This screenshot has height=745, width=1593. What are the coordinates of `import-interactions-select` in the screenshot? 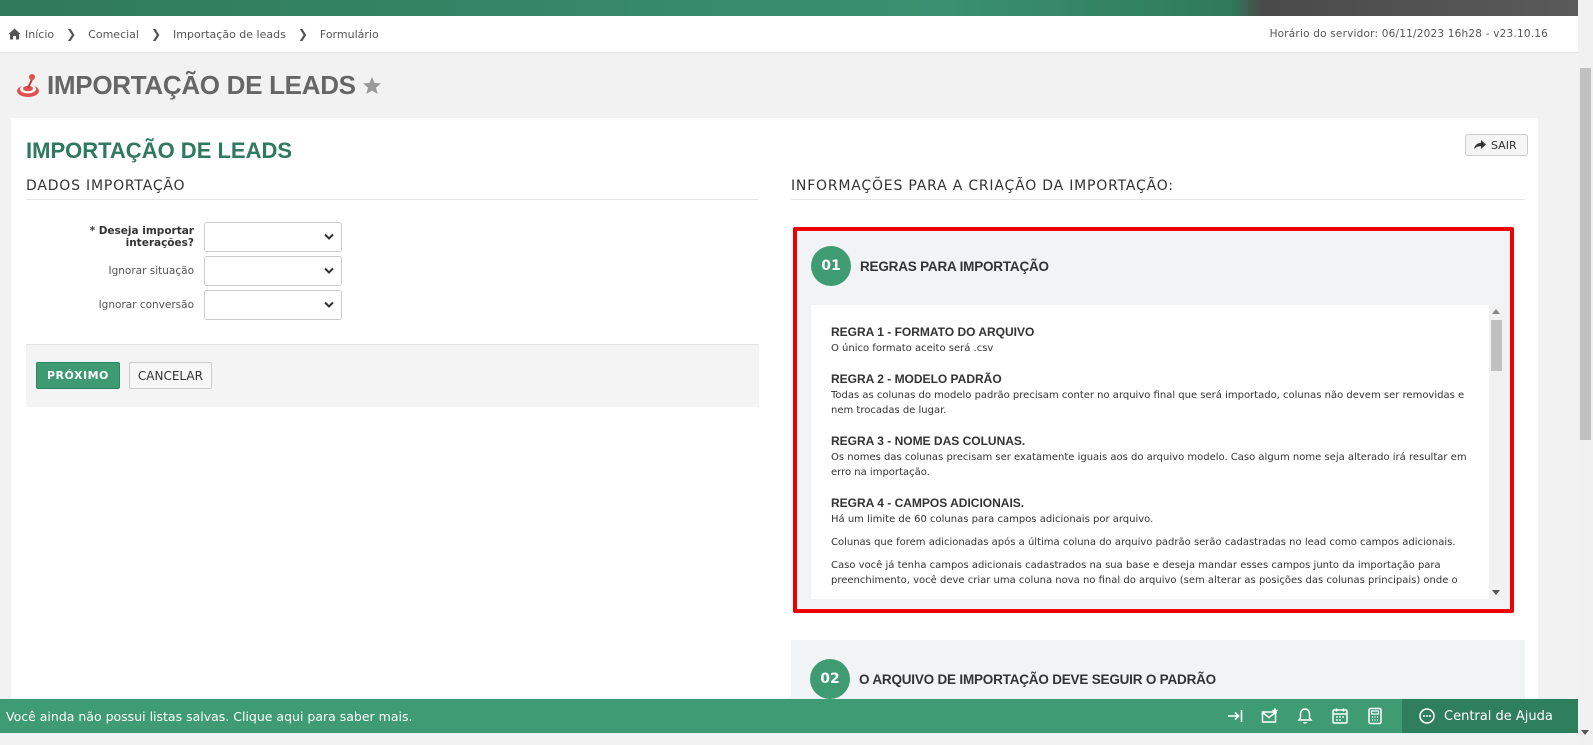 It's located at (273, 237).